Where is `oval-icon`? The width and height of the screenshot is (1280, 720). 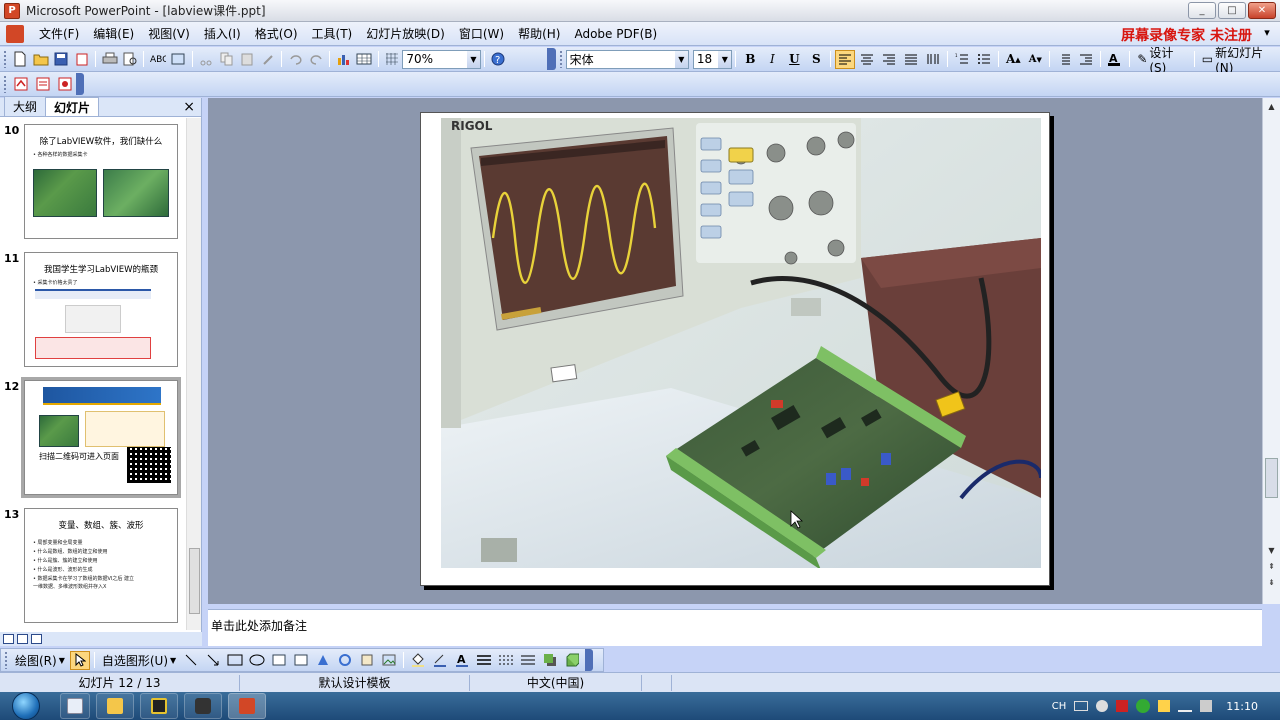
oval-icon is located at coordinates (257, 660).